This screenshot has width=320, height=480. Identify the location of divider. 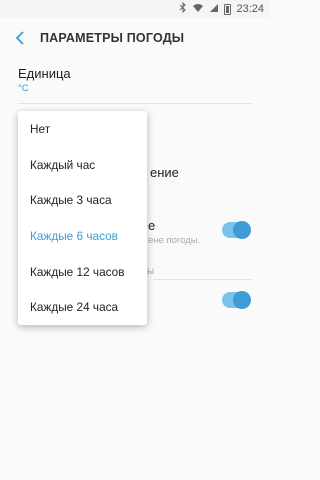
(135, 103).